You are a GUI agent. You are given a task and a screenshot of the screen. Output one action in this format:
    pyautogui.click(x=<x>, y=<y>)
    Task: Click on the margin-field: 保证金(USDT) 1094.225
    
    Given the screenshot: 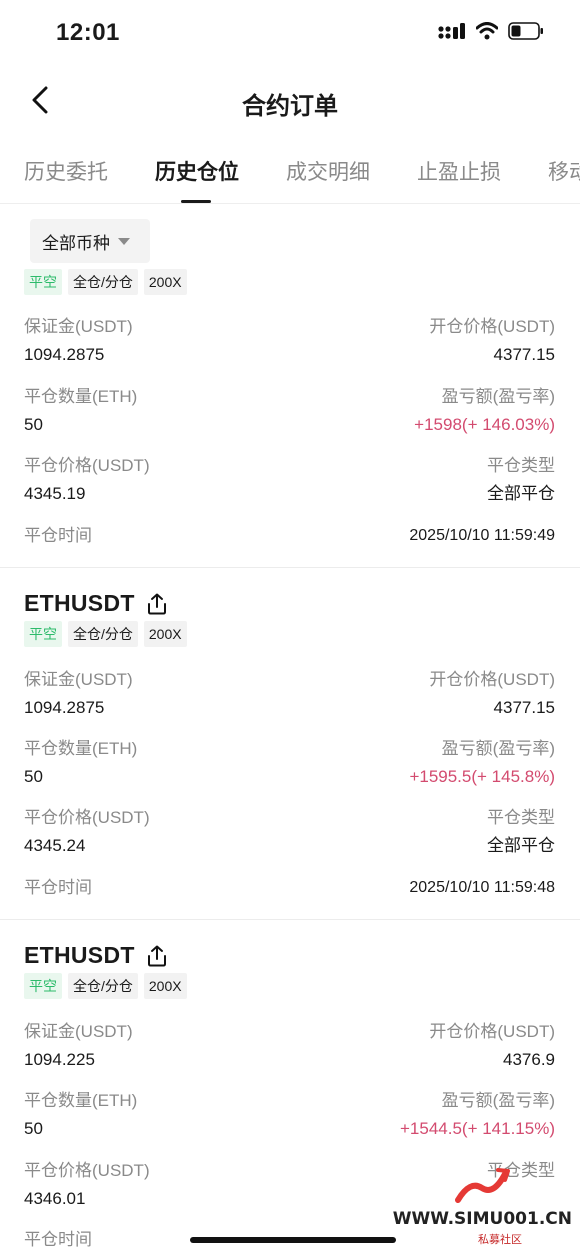 What is the action you would take?
    pyautogui.click(x=78, y=1046)
    